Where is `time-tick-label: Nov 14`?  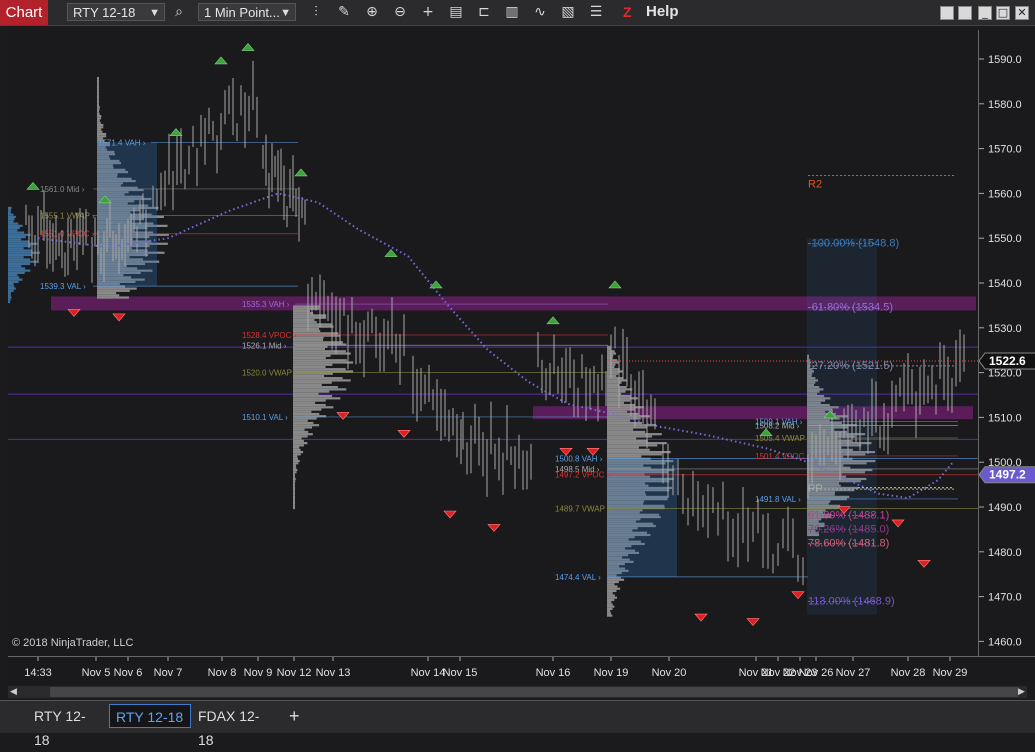 time-tick-label: Nov 14 is located at coordinates (428, 673).